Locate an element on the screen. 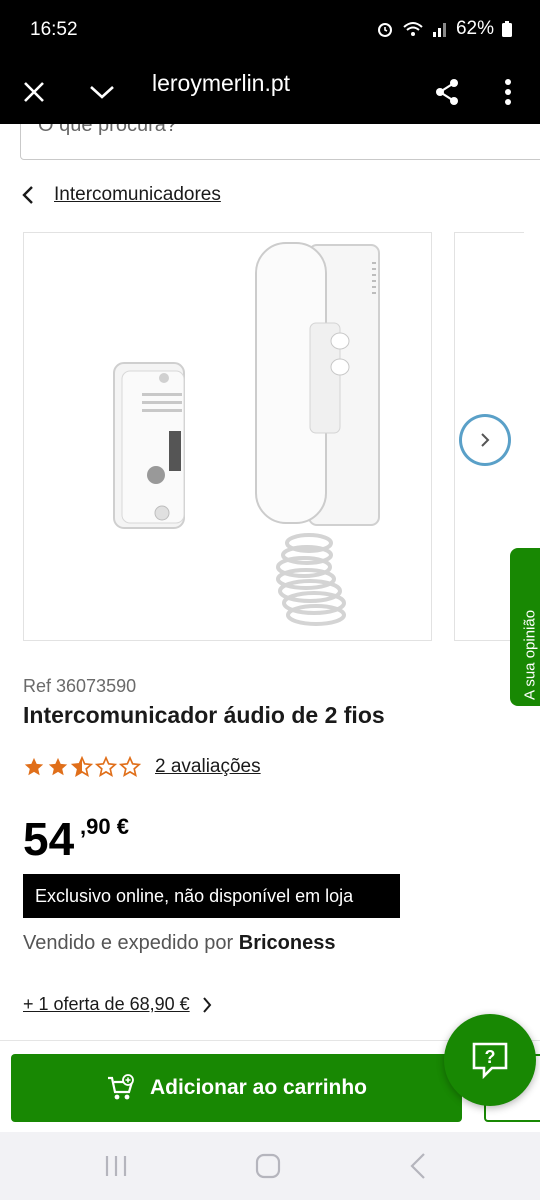 The image size is (540, 1200). rating-stars is located at coordinates (82, 767).